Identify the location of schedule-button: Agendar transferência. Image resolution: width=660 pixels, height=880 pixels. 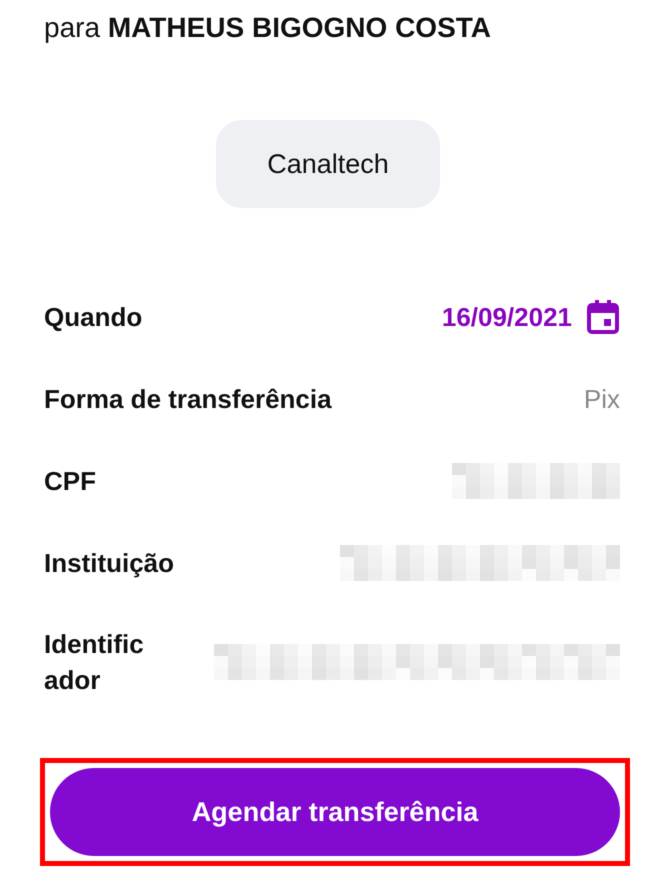
(335, 812).